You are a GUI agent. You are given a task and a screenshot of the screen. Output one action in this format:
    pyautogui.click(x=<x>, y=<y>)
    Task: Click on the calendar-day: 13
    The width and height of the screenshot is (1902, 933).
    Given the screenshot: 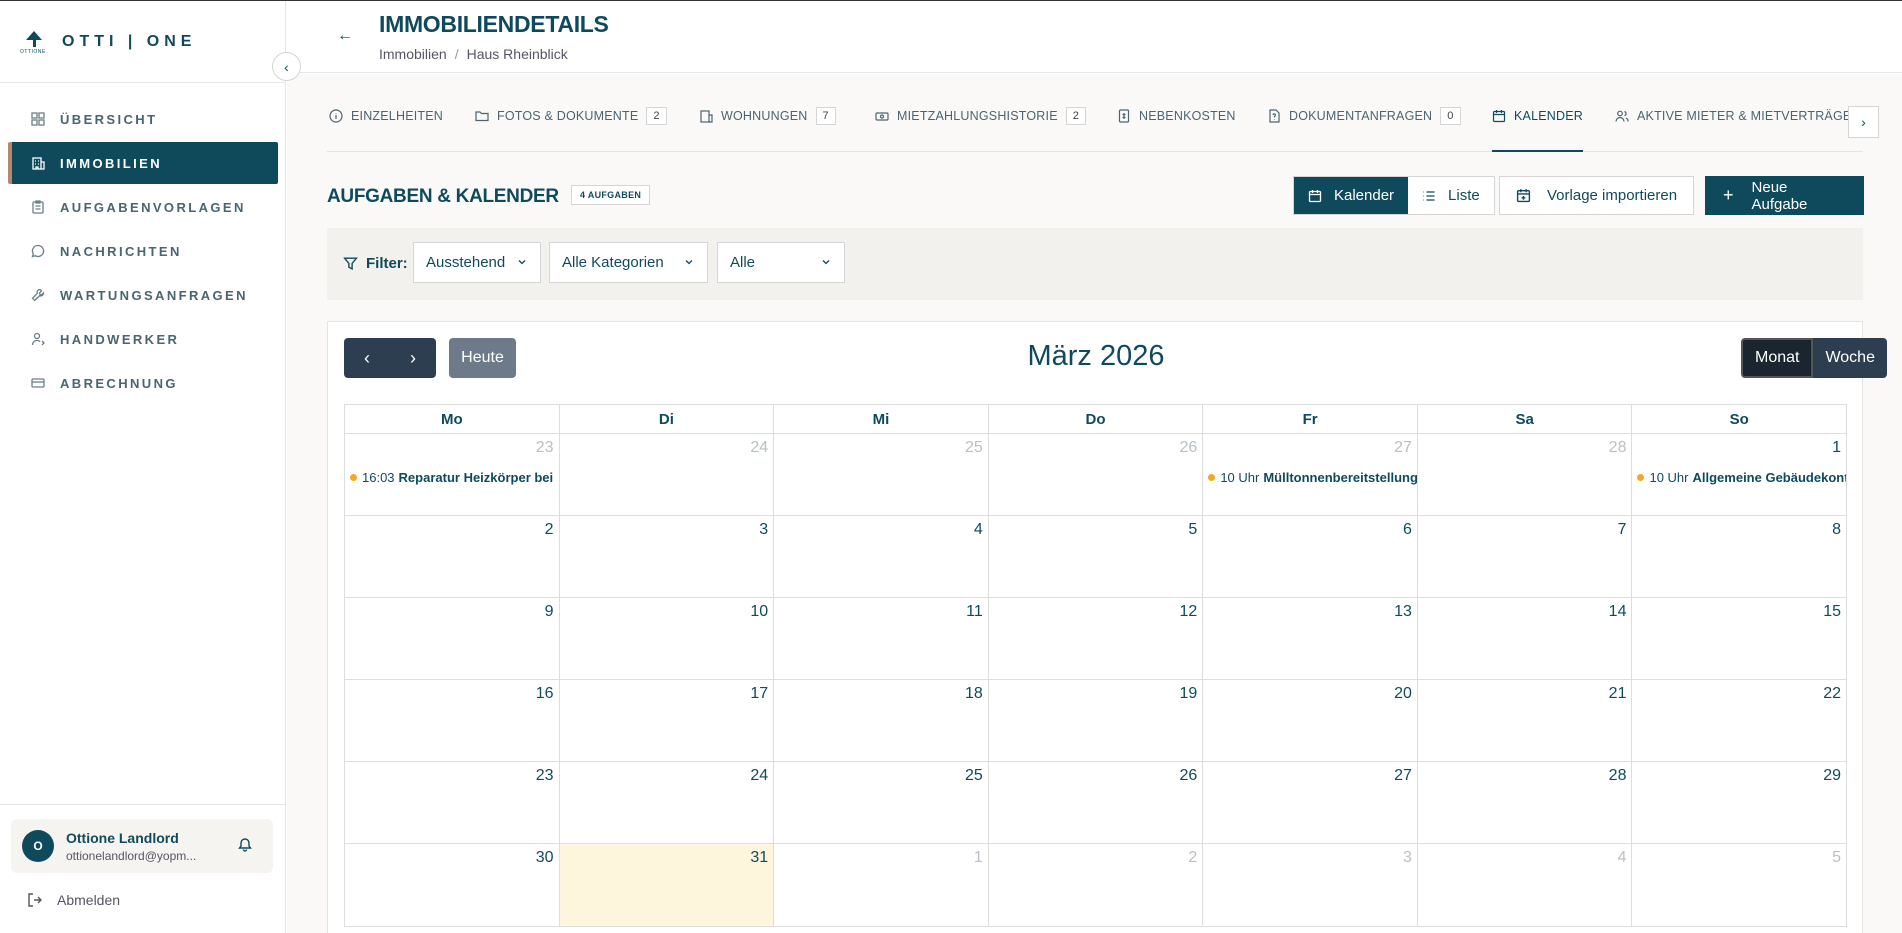 What is the action you would take?
    pyautogui.click(x=1310, y=638)
    